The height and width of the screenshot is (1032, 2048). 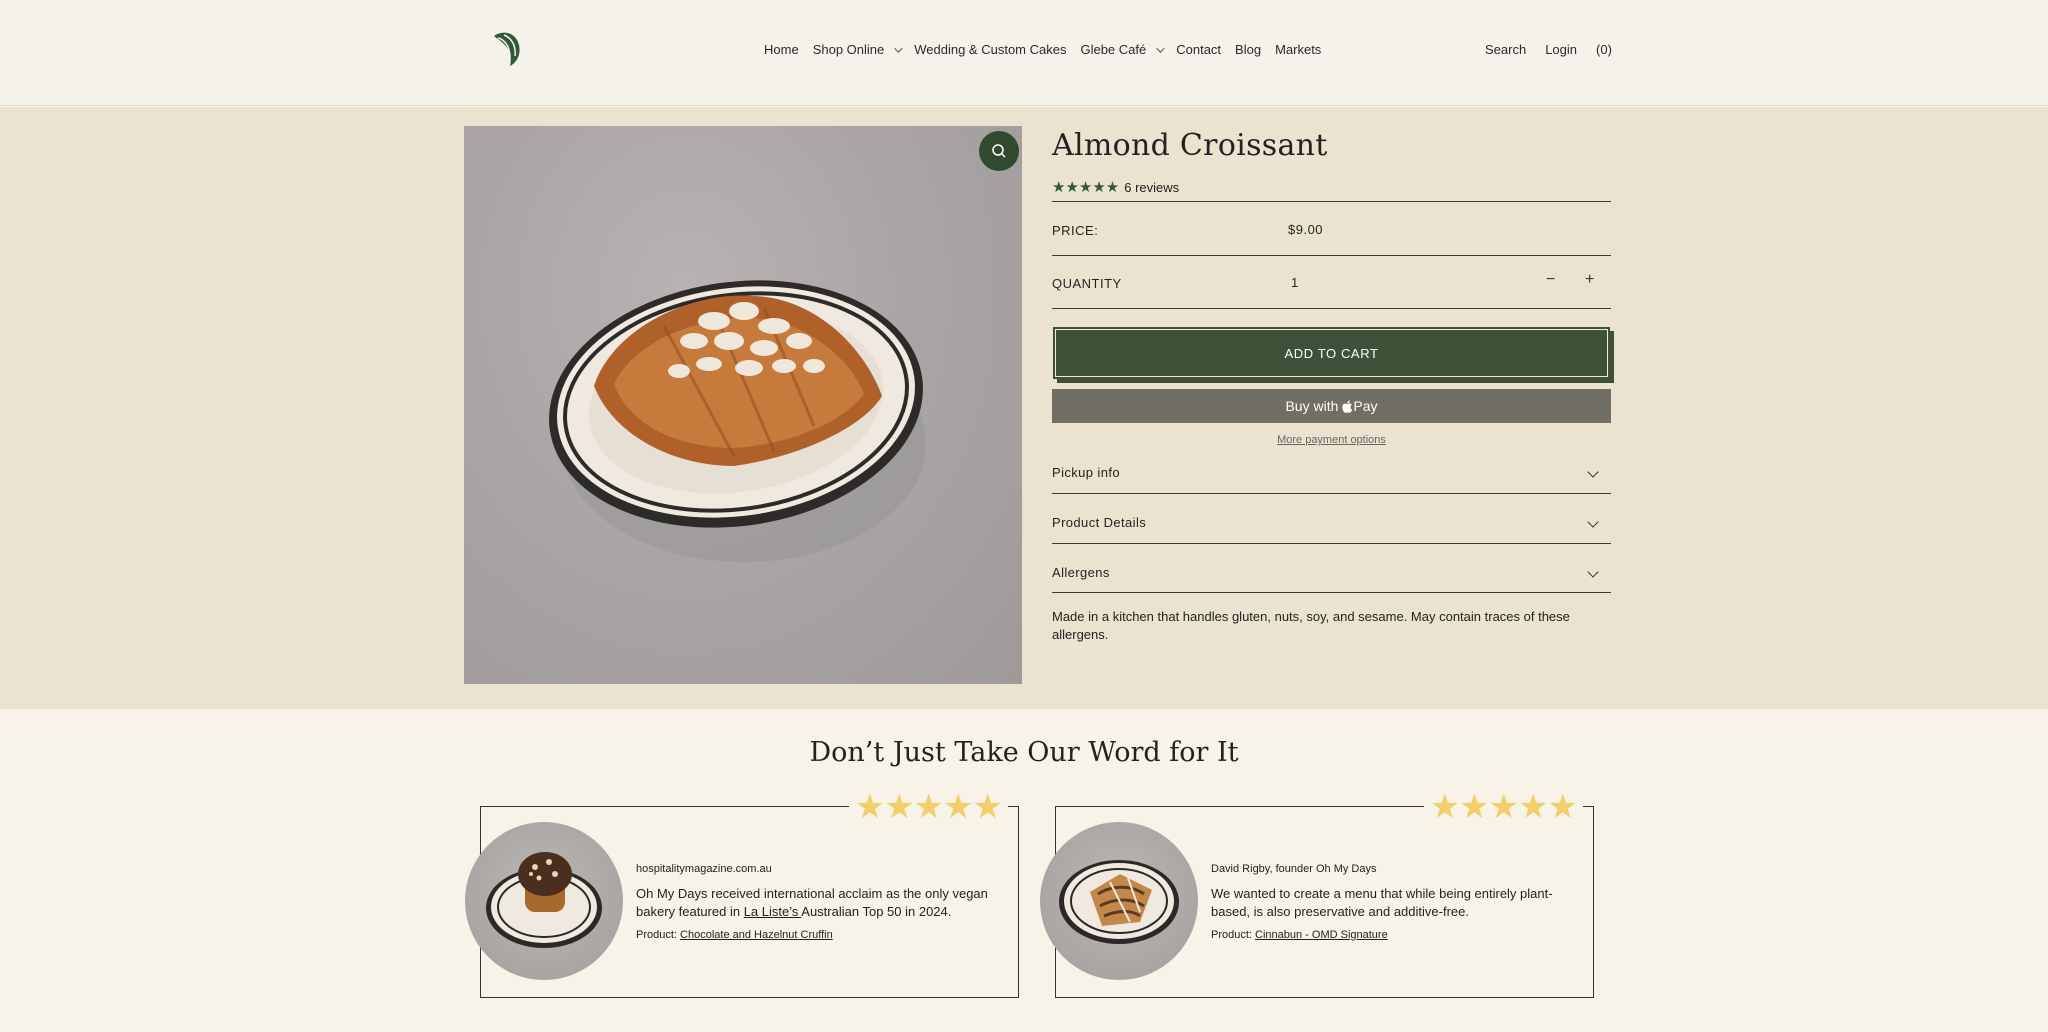 What do you see at coordinates (1152, 187) in the screenshot?
I see `review-count: 6 reviews` at bounding box center [1152, 187].